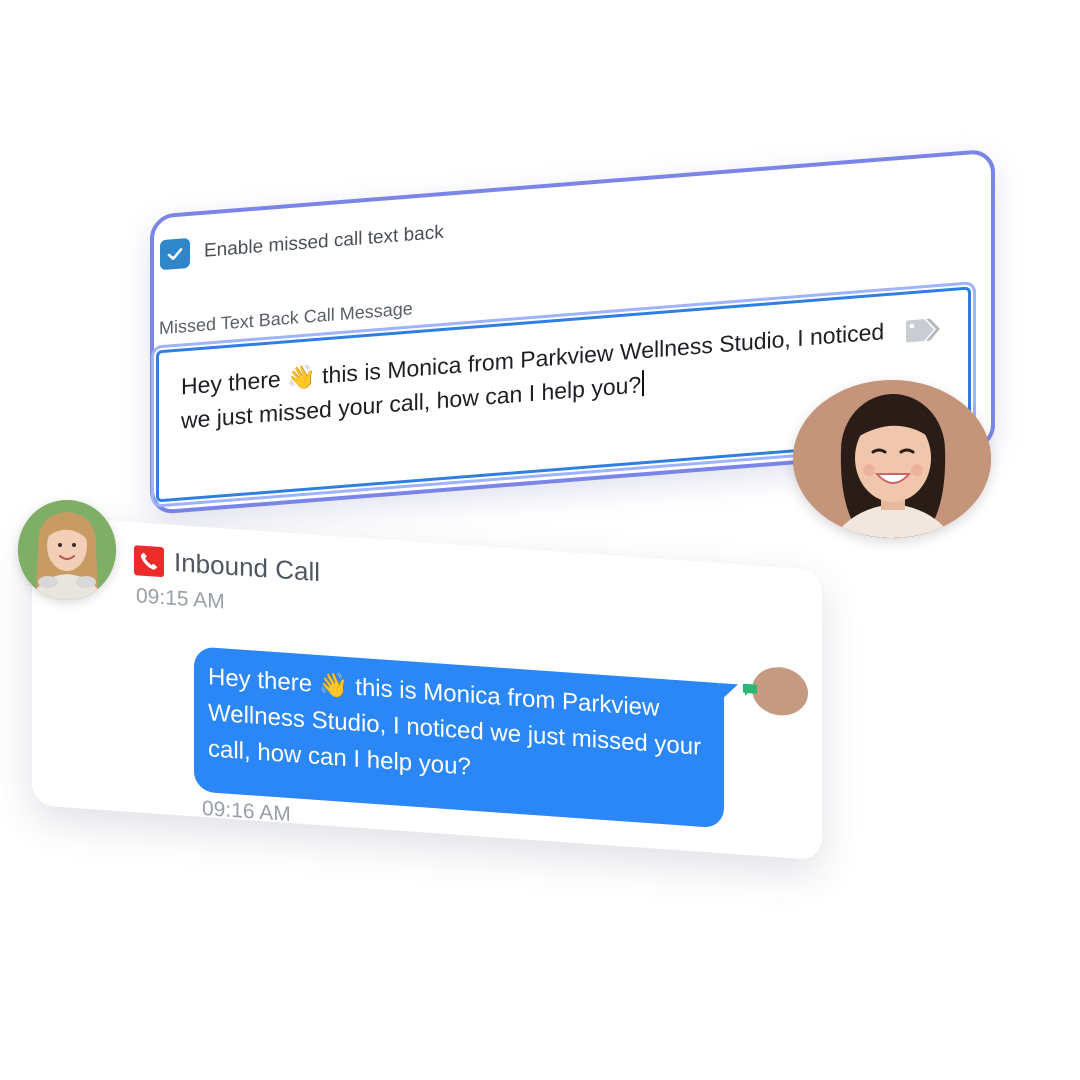  What do you see at coordinates (750, 689) in the screenshot?
I see `sms-icon` at bounding box center [750, 689].